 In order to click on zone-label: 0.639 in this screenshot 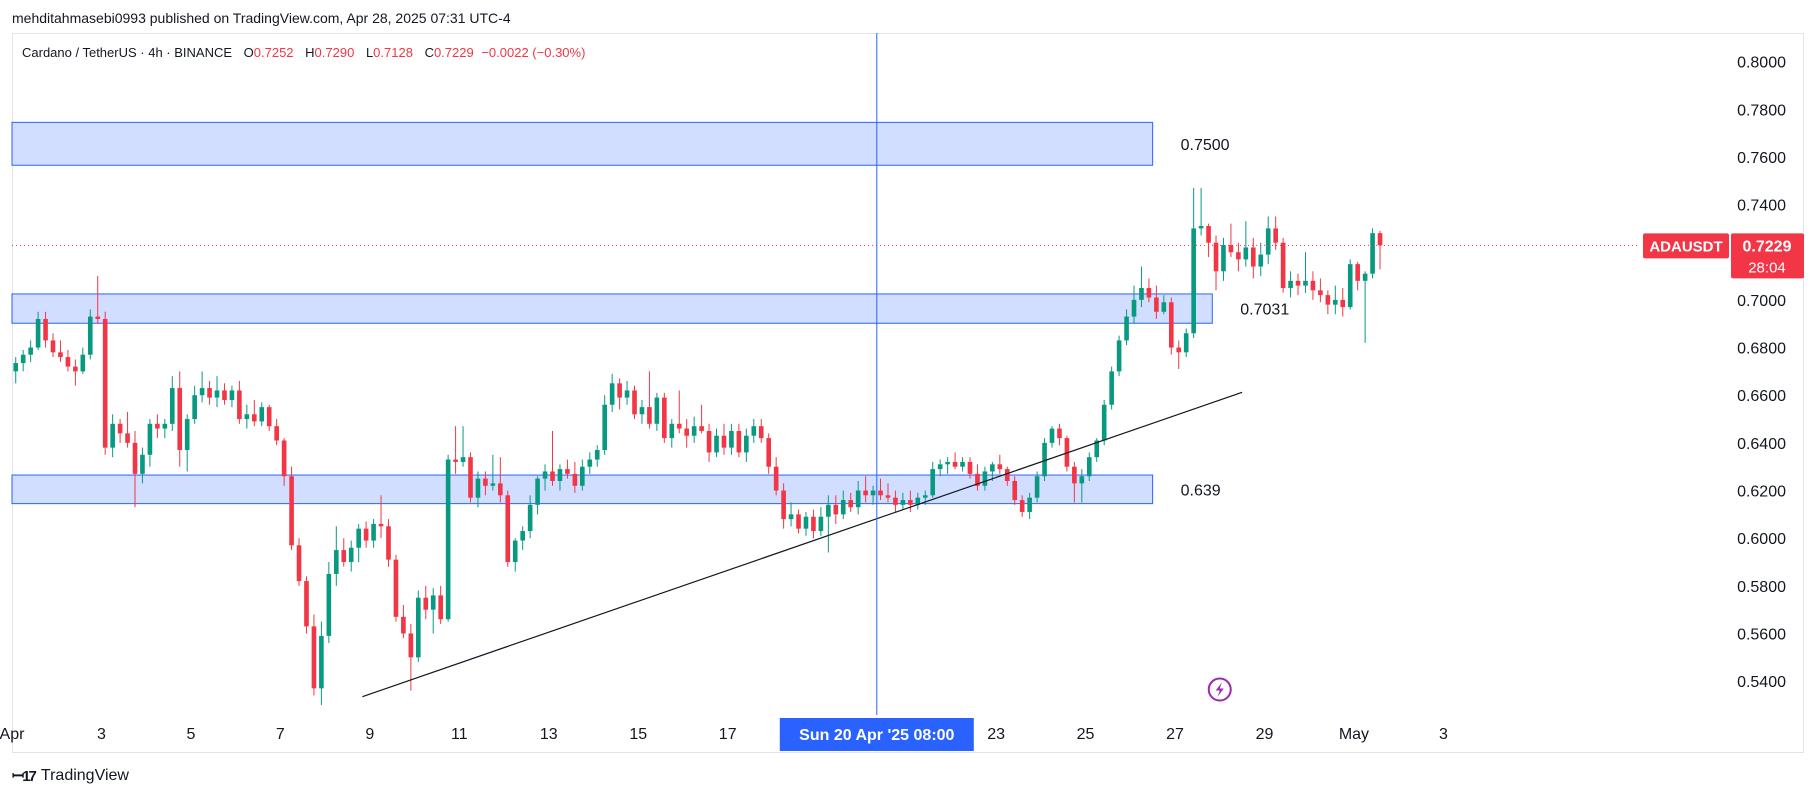, I will do `click(1201, 490)`.